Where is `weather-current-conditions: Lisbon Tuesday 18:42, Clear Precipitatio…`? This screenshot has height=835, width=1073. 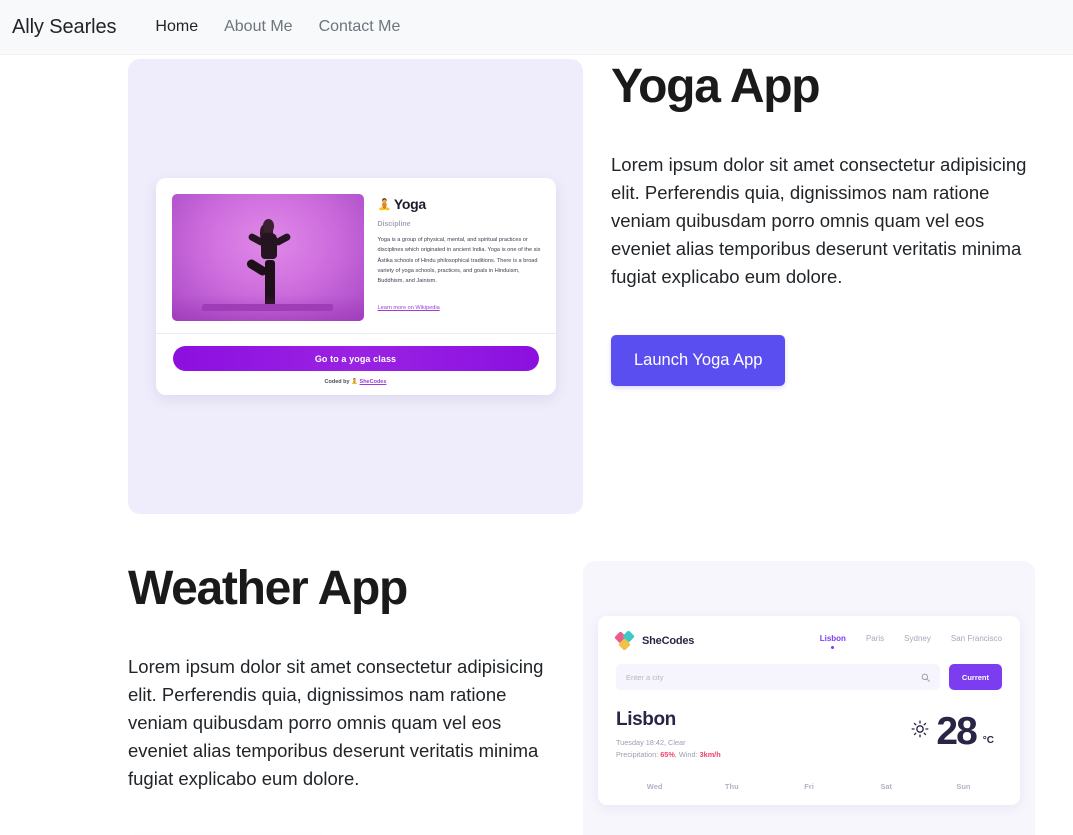 weather-current-conditions: Lisbon Tuesday 18:42, Clear Precipitatio… is located at coordinates (809, 734).